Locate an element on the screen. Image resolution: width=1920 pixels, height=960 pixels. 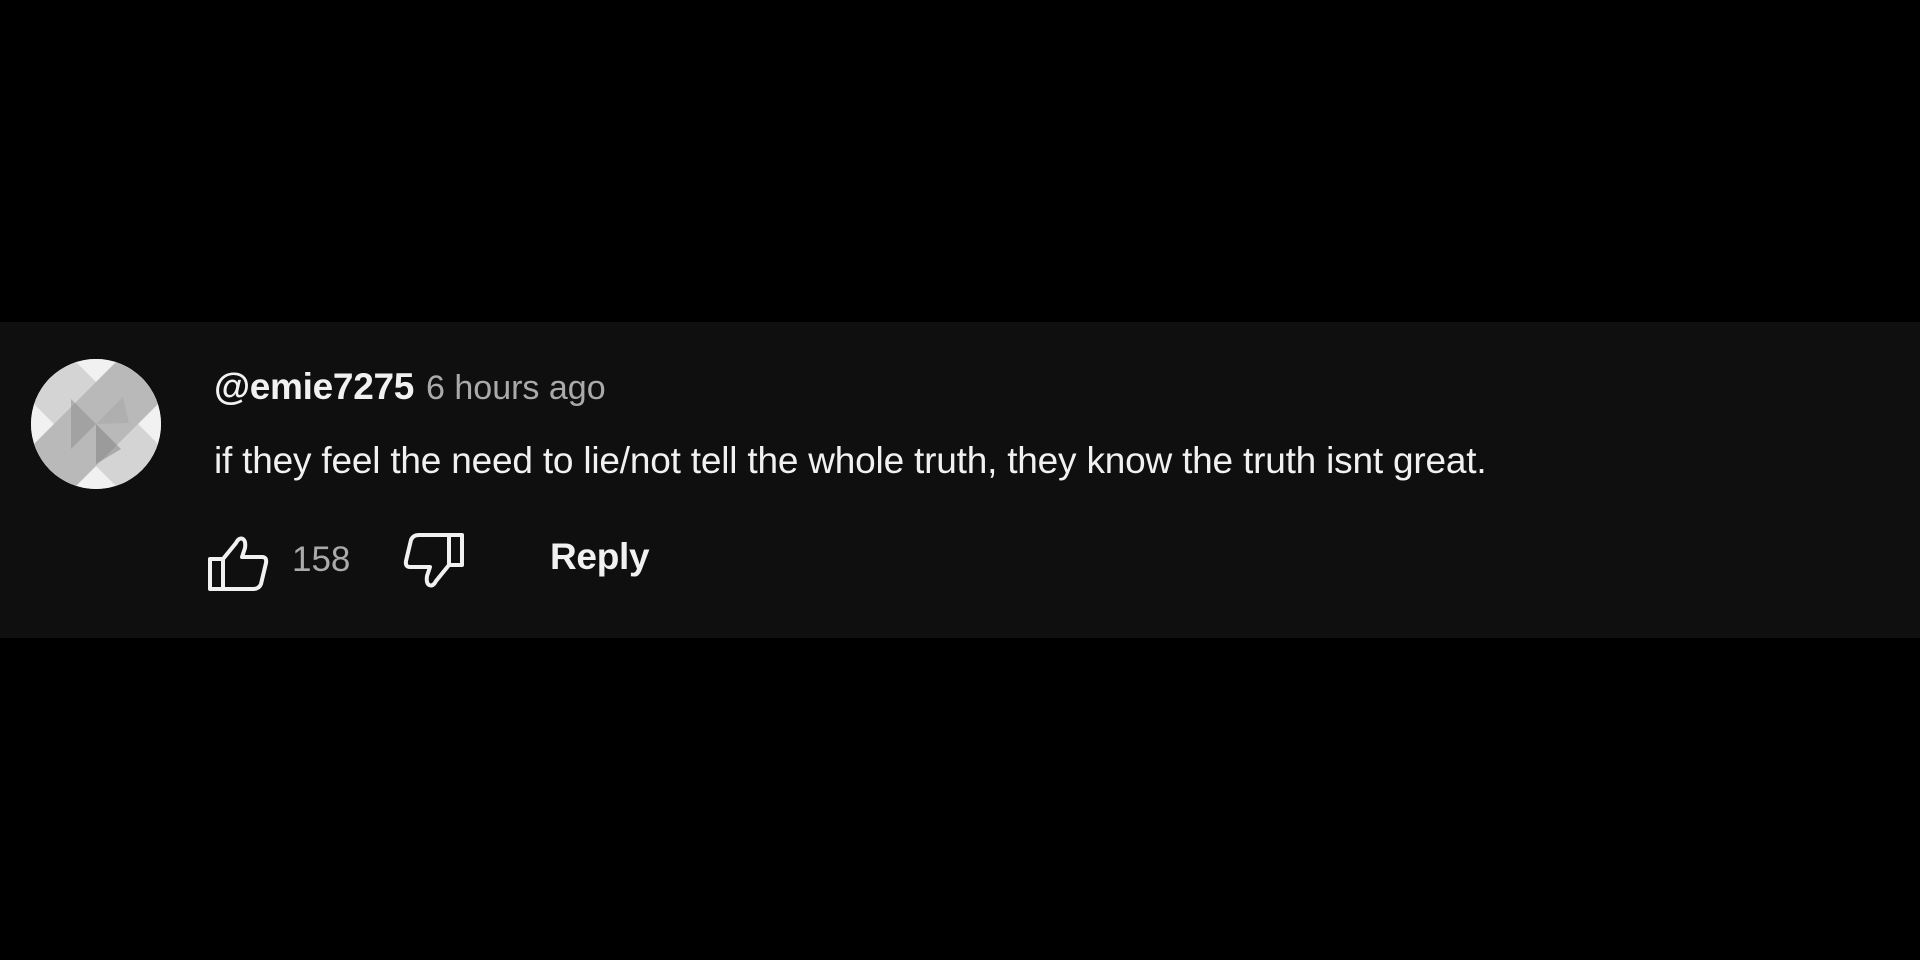
comment-header: @emie7275 6 hours ago is located at coordinates (410, 389).